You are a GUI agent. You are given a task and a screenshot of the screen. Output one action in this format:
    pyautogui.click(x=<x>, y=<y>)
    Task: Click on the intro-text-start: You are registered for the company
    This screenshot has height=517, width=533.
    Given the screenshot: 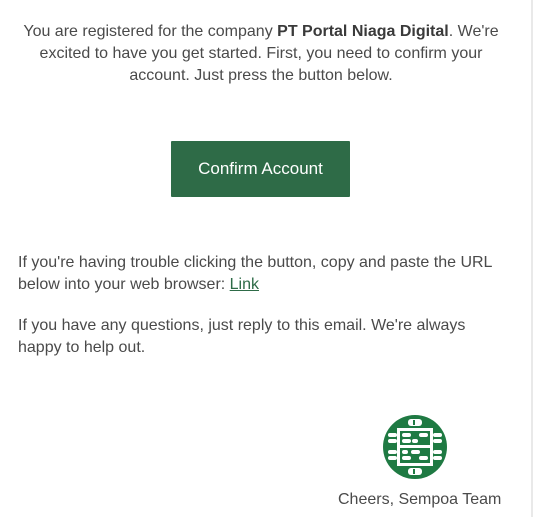 What is the action you would take?
    pyautogui.click(x=150, y=31)
    